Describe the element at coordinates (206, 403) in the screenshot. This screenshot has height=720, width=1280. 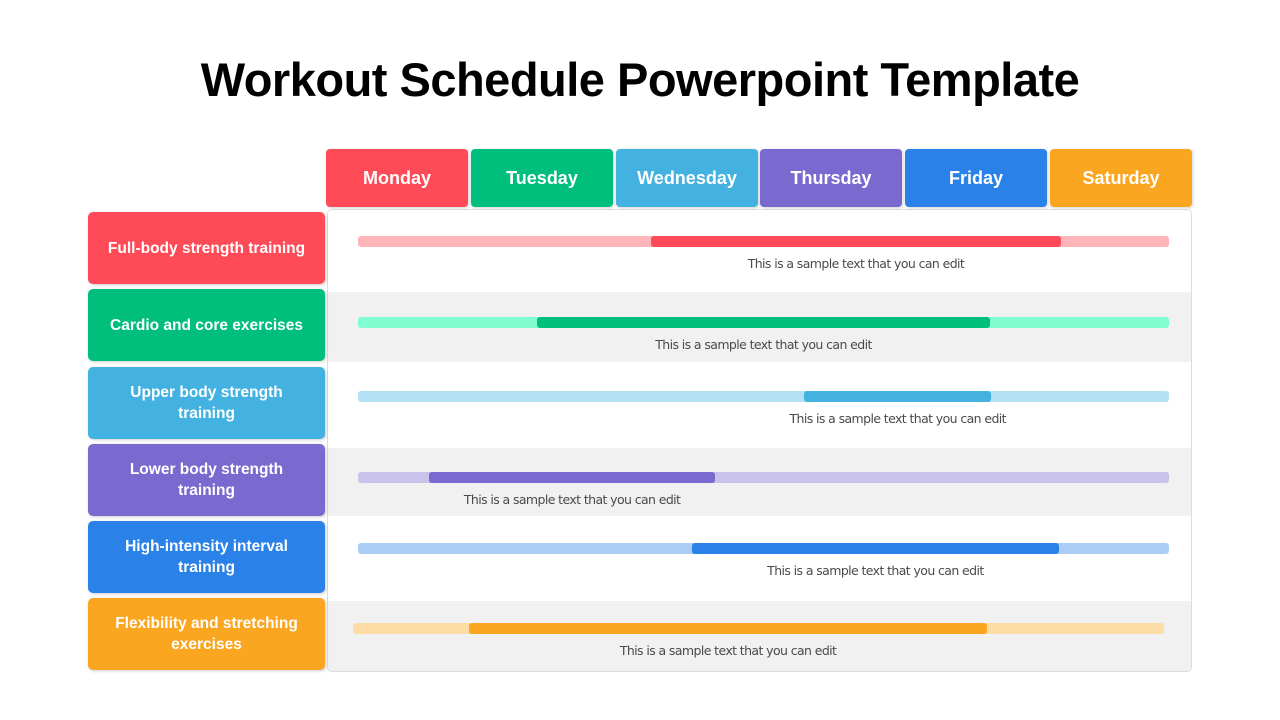
I see `workout-label-upper-body: Upper body strength training` at that location.